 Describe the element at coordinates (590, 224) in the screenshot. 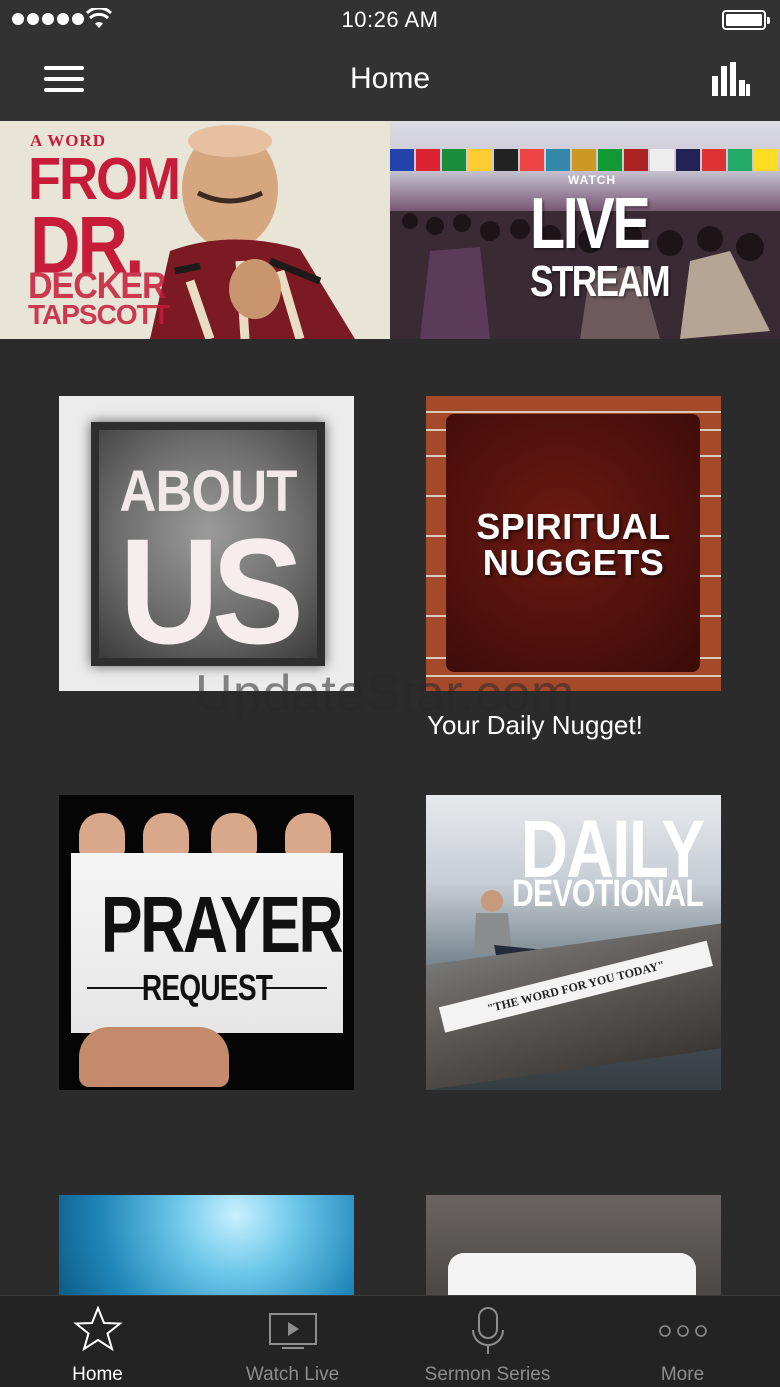

I see `banner-right-line2: LIVE` at that location.